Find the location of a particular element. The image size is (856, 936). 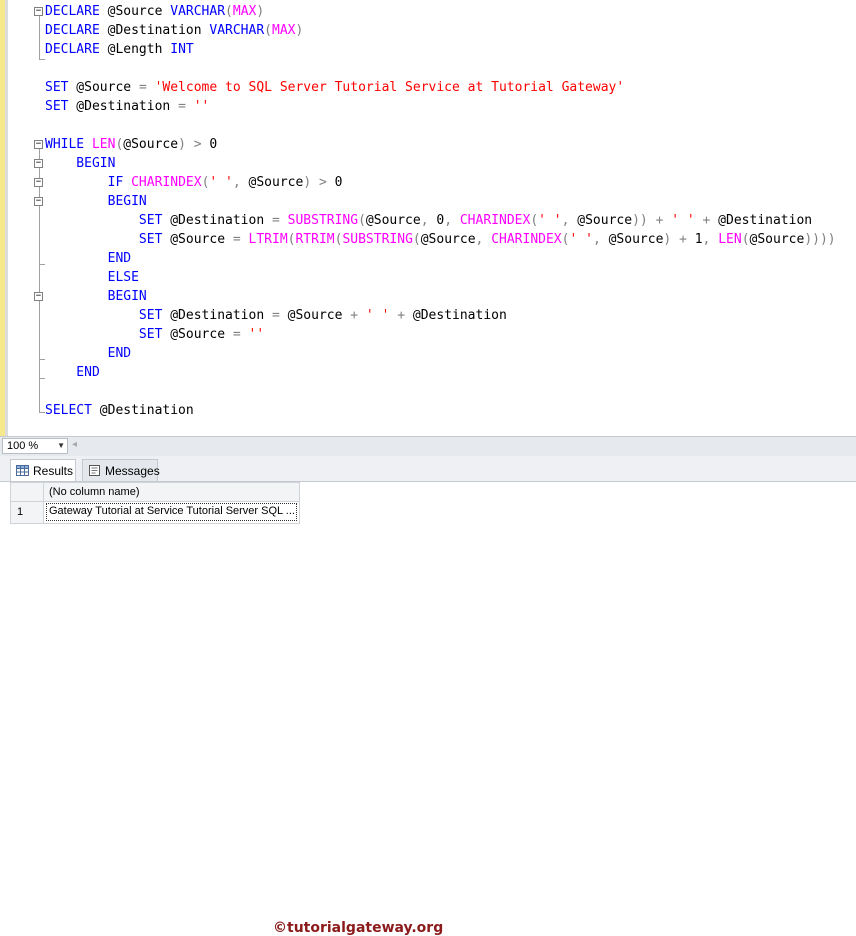

code-line: DECLARE @Length INT is located at coordinates (119, 49).